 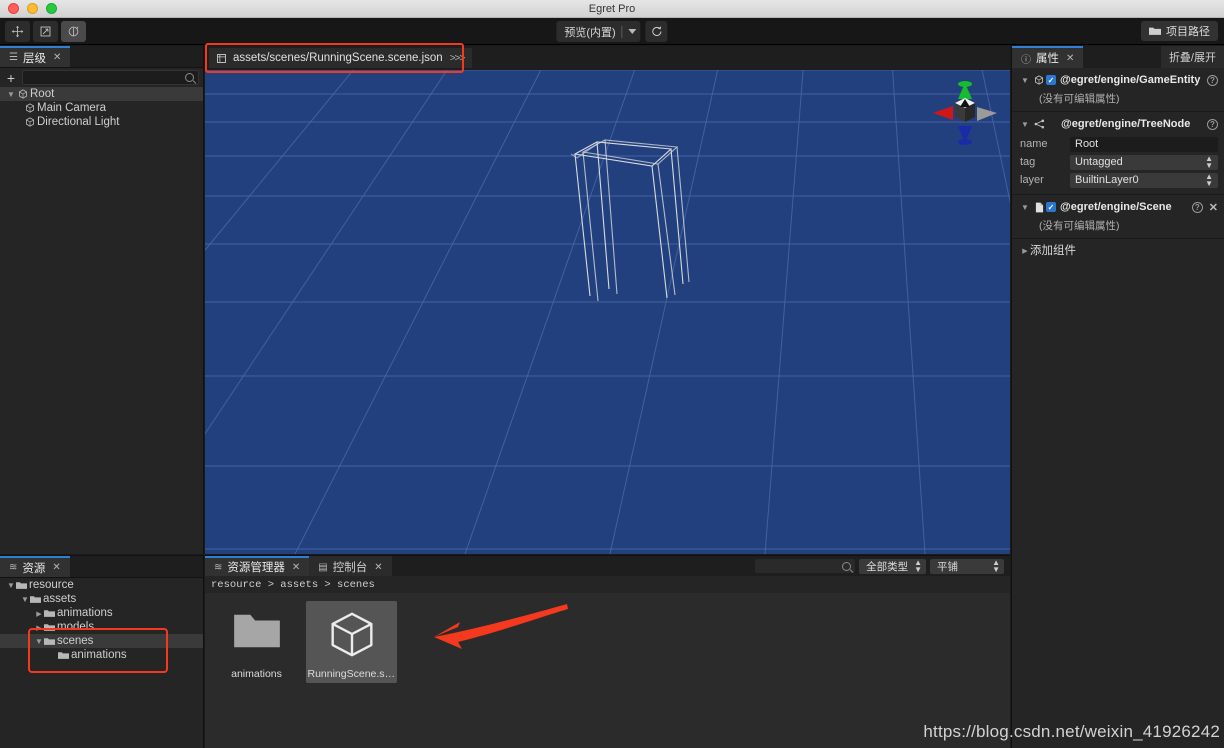 I want to click on resource-node-animations: animations, so click(x=101, y=613).